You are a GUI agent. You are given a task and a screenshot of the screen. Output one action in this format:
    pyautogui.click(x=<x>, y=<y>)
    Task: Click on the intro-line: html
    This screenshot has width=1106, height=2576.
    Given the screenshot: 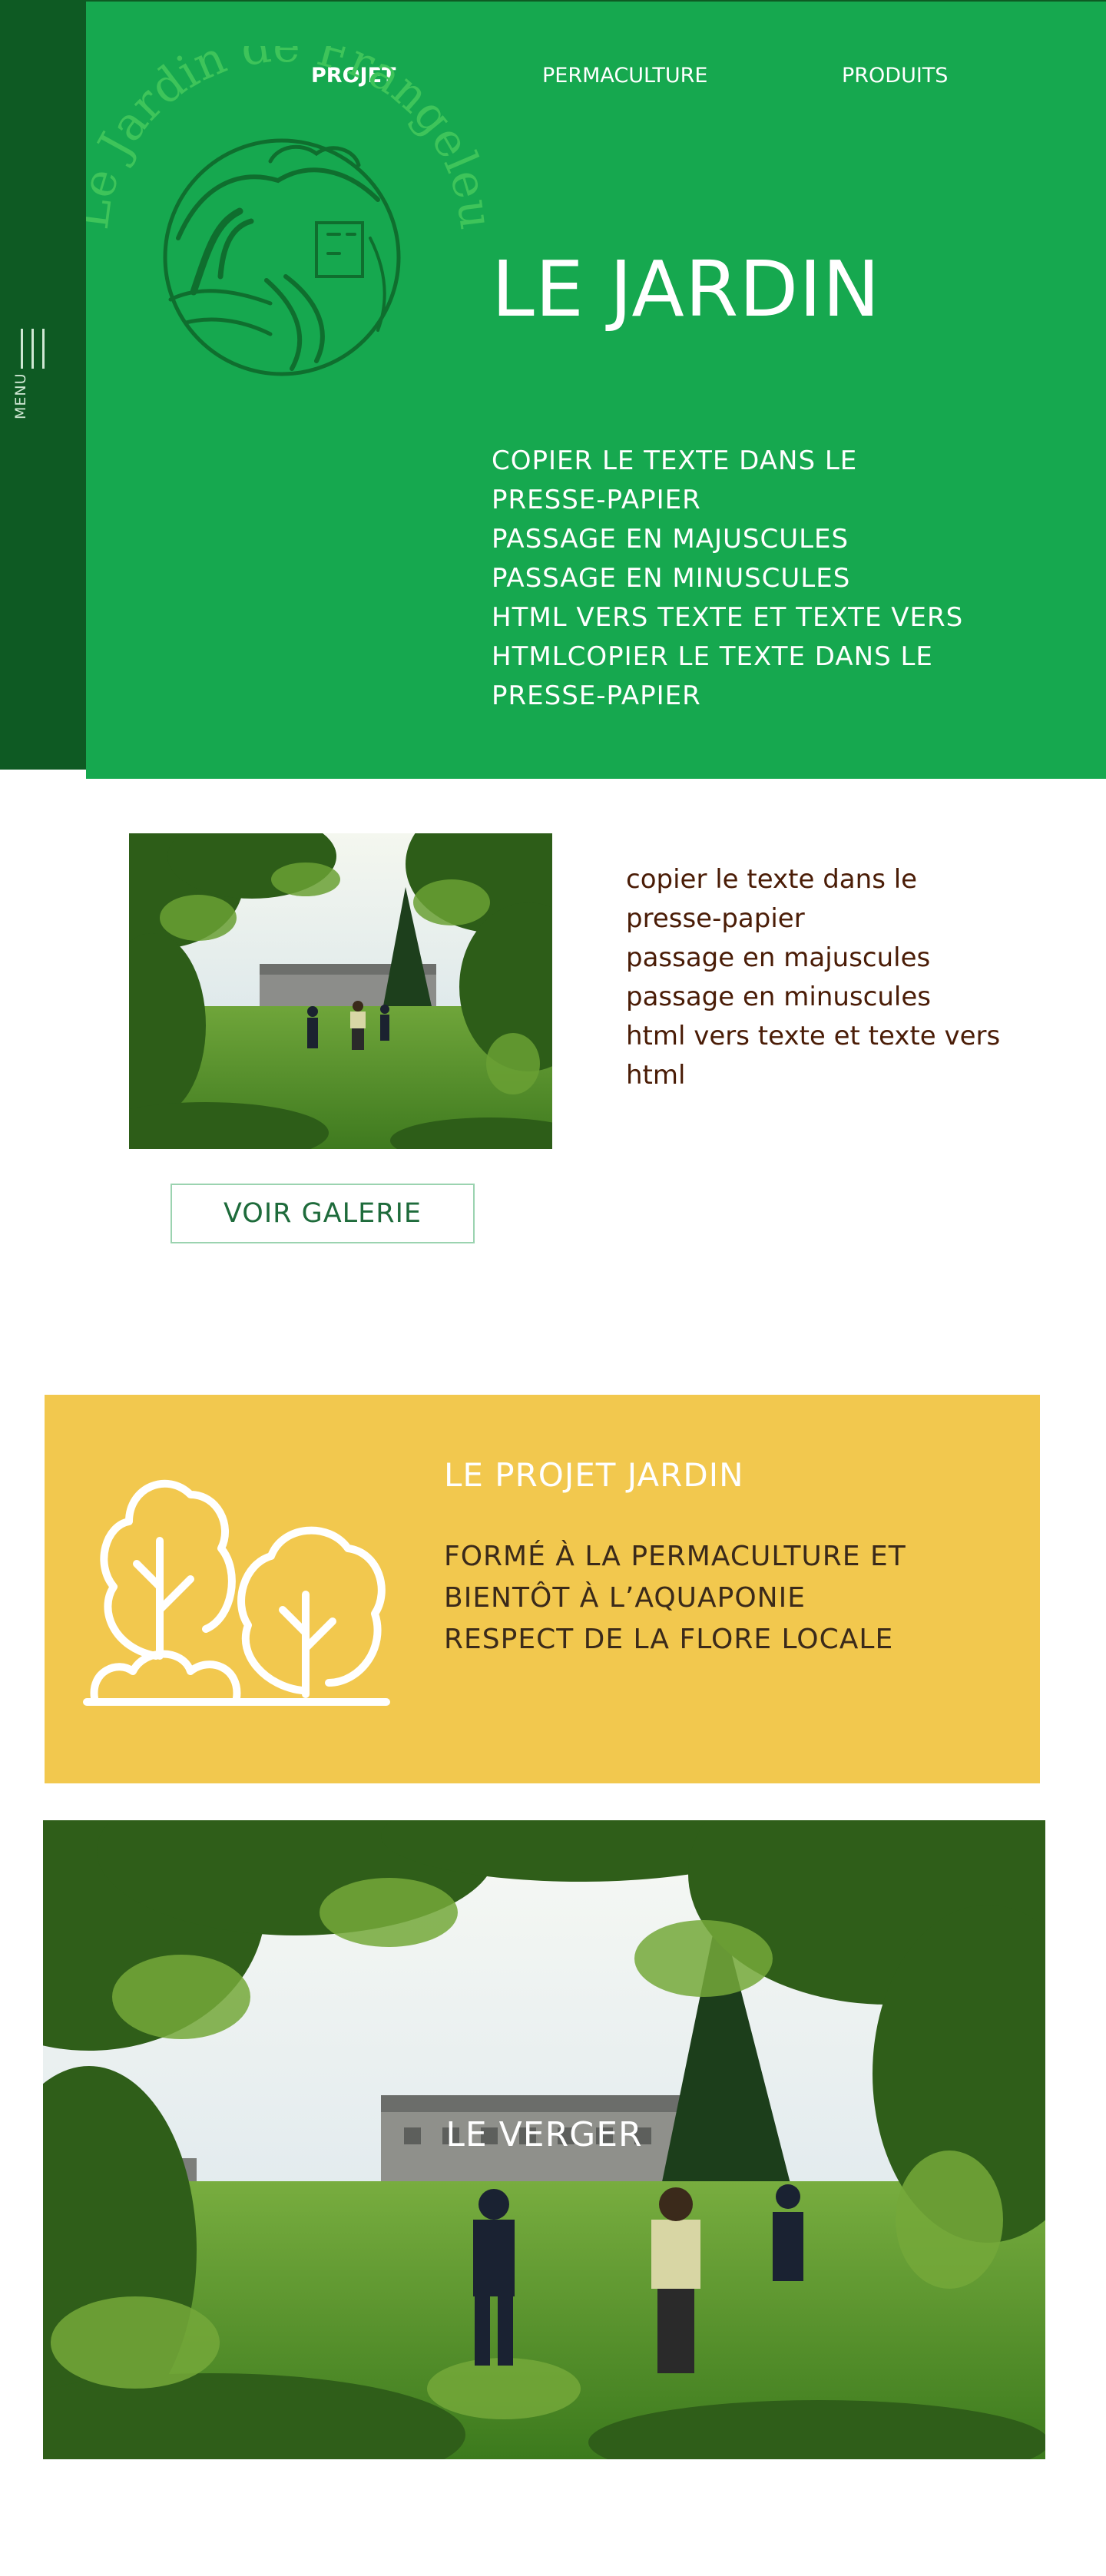 What is the action you would take?
    pyautogui.click(x=656, y=1075)
    